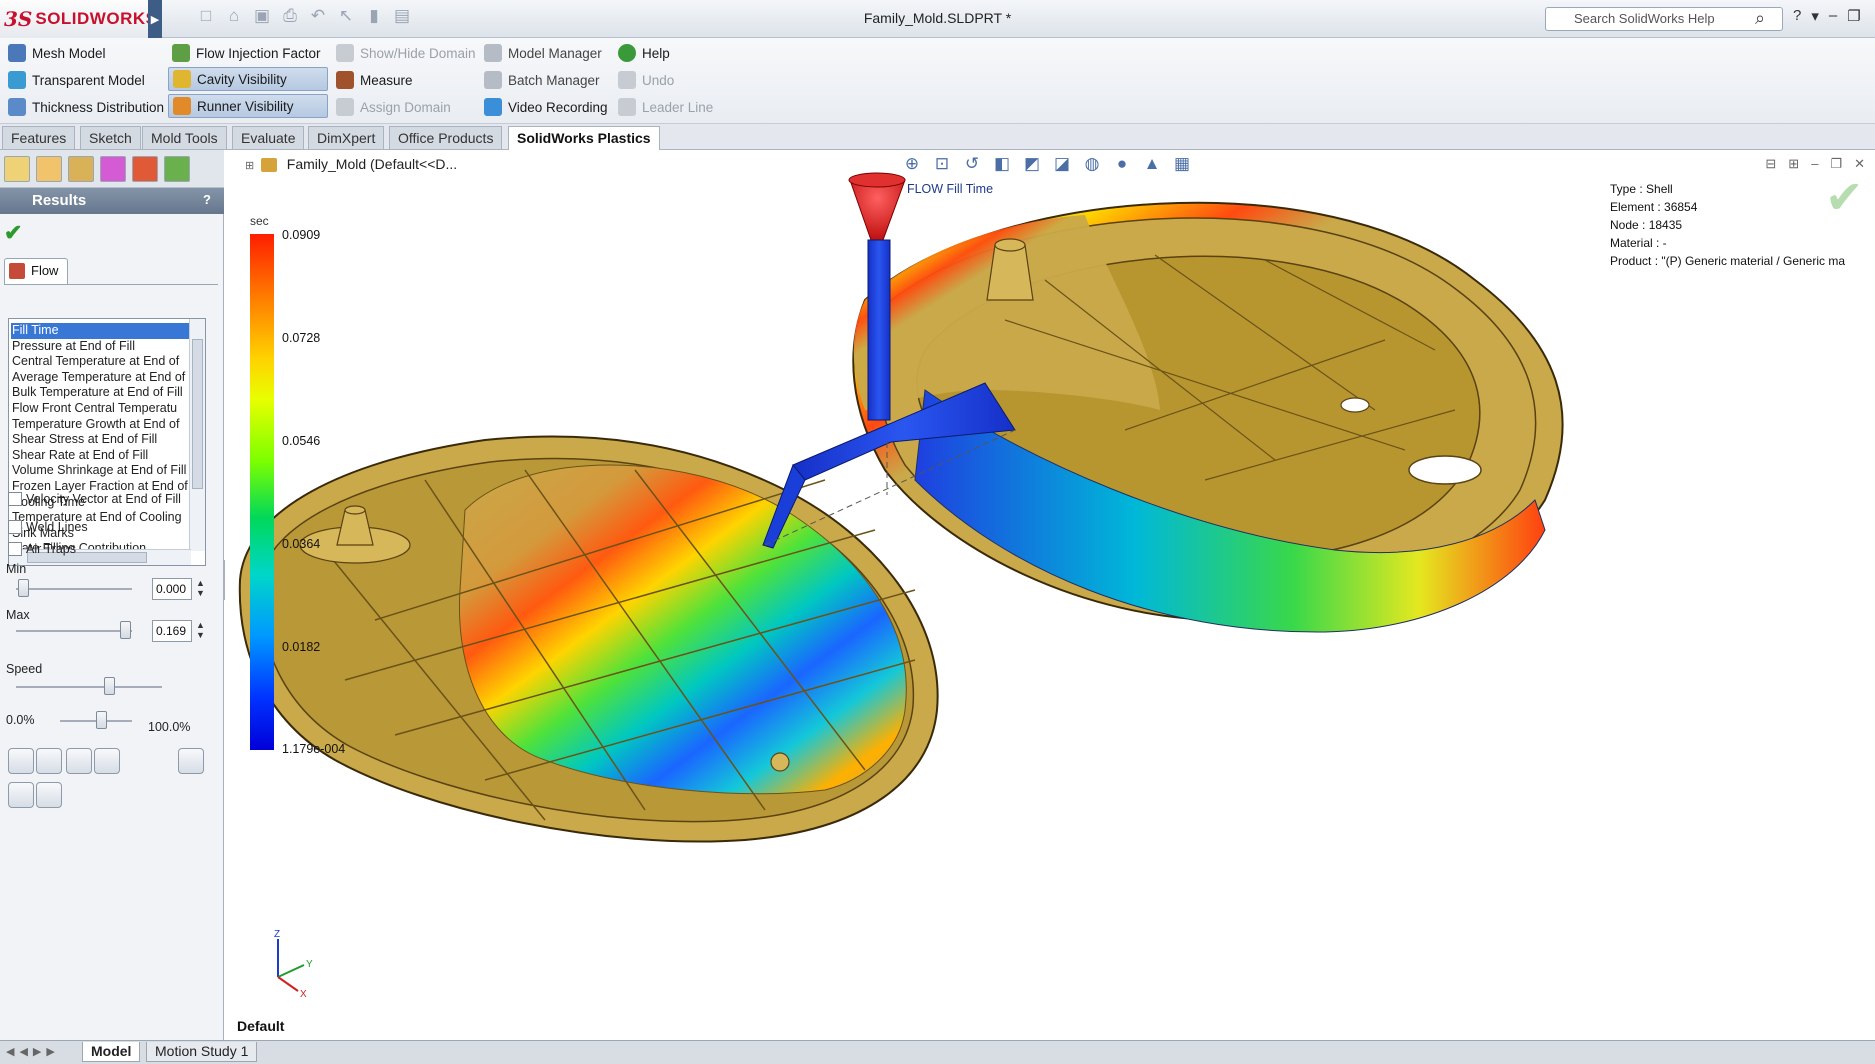 The image size is (1875, 1064). What do you see at coordinates (94, 499) in the screenshot?
I see `velocity-vector-checkbox: Velocity Vector at End of Fill` at bounding box center [94, 499].